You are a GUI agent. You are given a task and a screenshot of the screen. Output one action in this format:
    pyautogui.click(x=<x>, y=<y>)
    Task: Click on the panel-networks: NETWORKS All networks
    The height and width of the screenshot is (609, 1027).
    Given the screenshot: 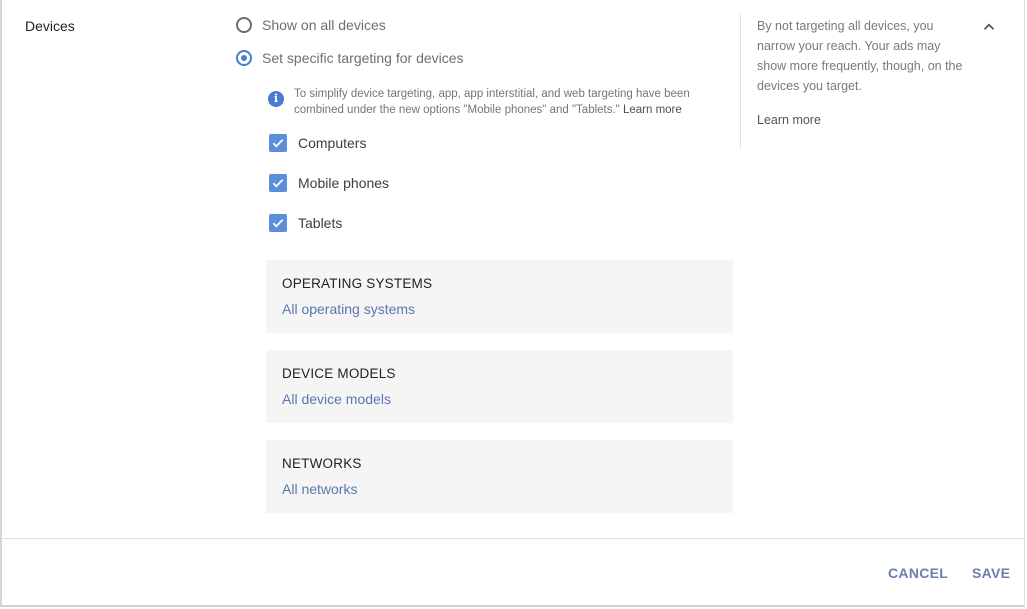 What is the action you would take?
    pyautogui.click(x=499, y=476)
    